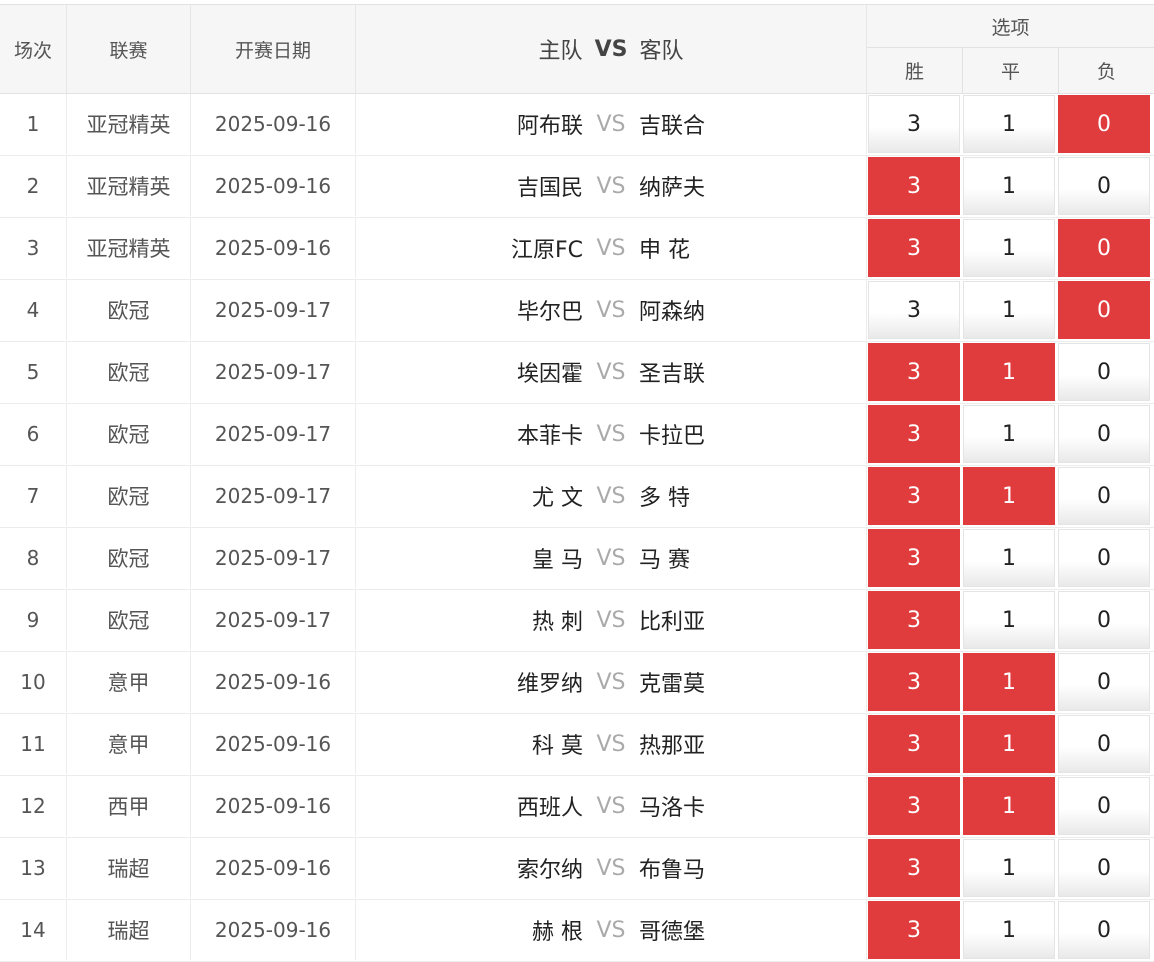 The image size is (1154, 962). What do you see at coordinates (611, 930) in the screenshot?
I see `match-teams: 赫 根 VS 哥德堡` at bounding box center [611, 930].